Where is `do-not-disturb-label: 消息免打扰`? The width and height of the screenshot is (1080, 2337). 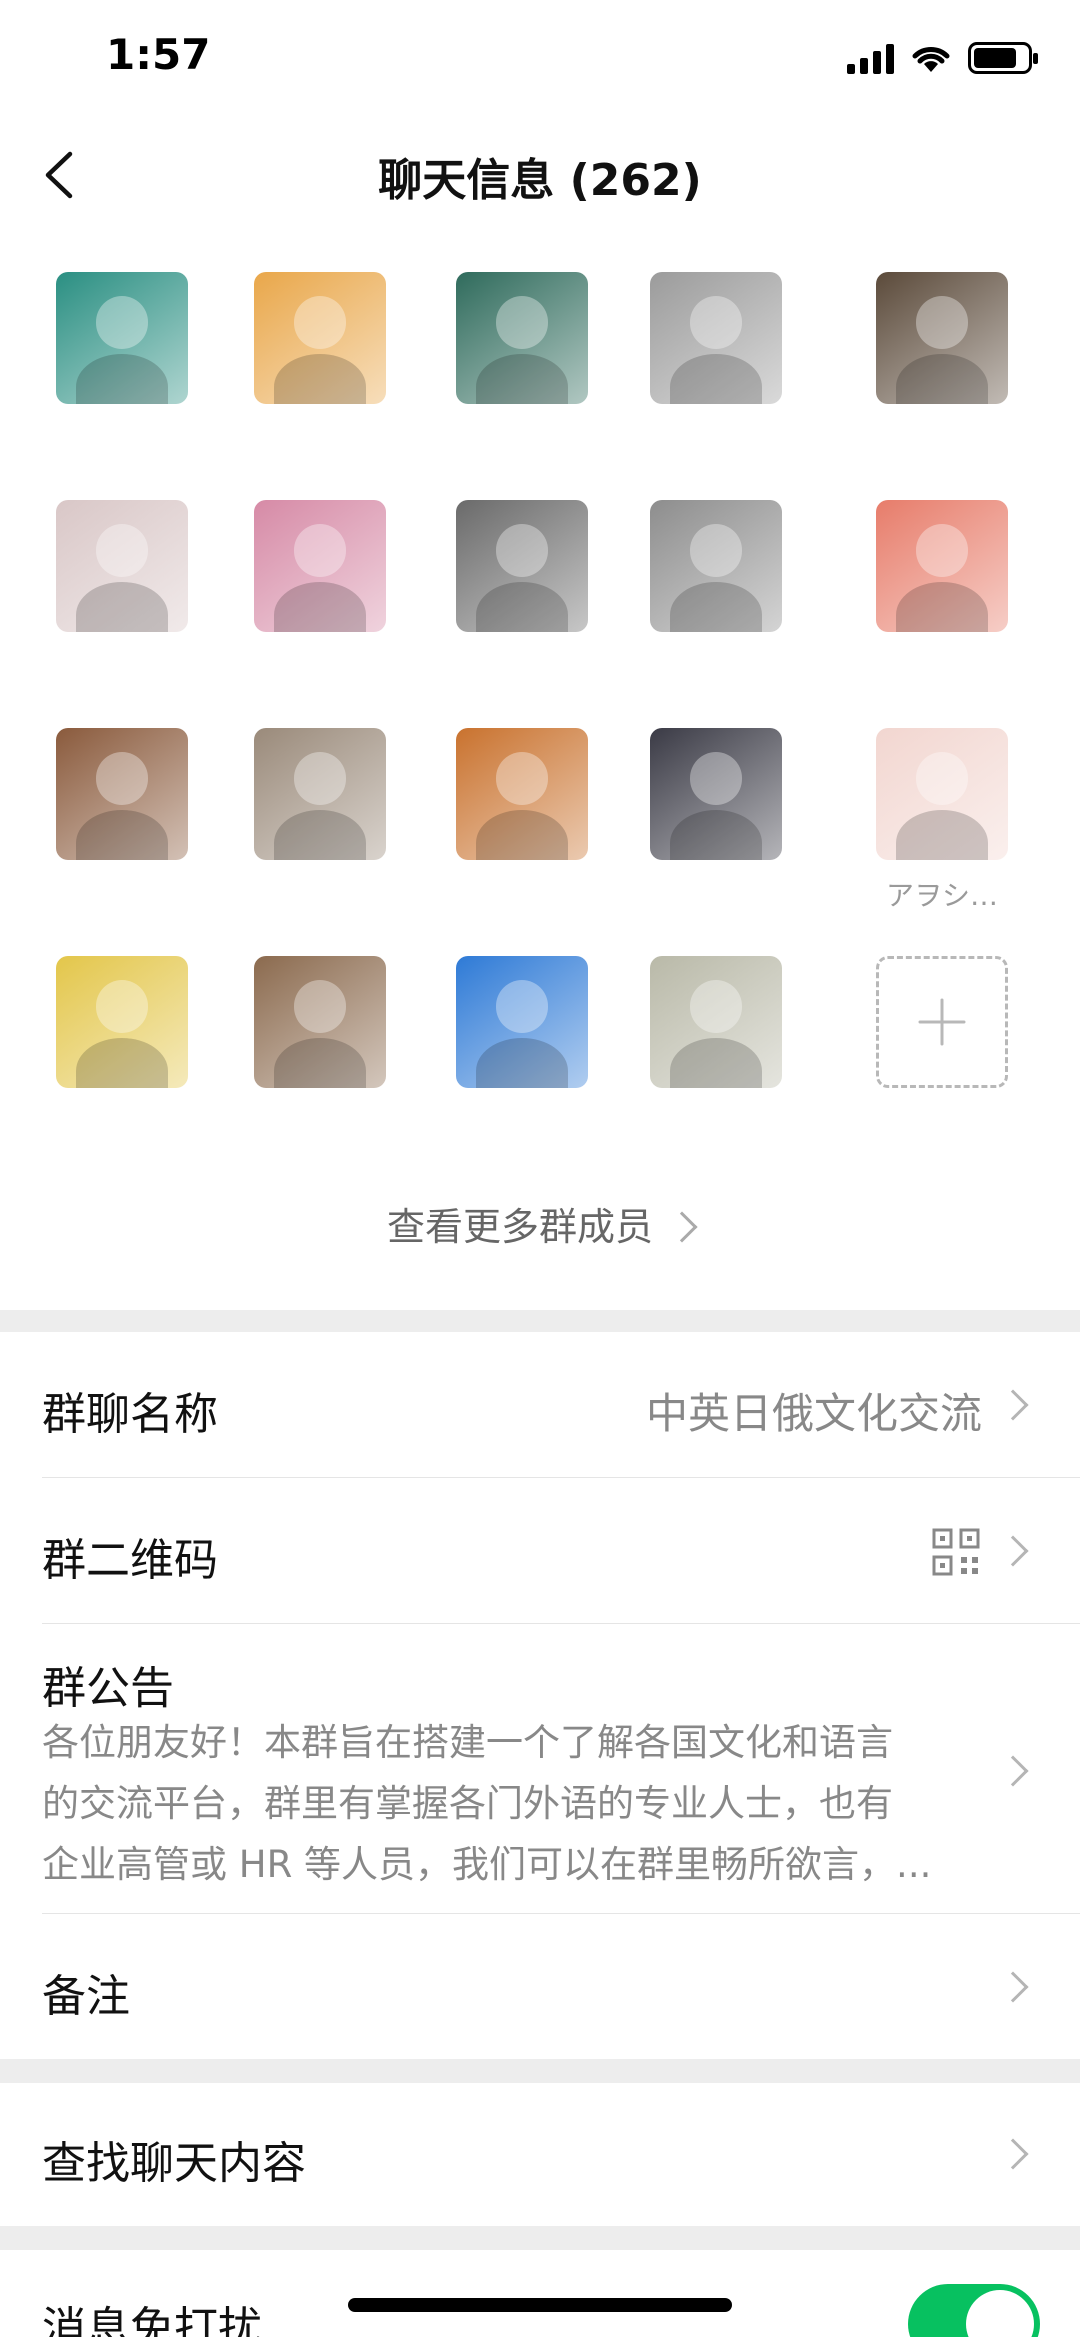
do-not-disturb-label: 消息免打扰 is located at coordinates (152, 2320).